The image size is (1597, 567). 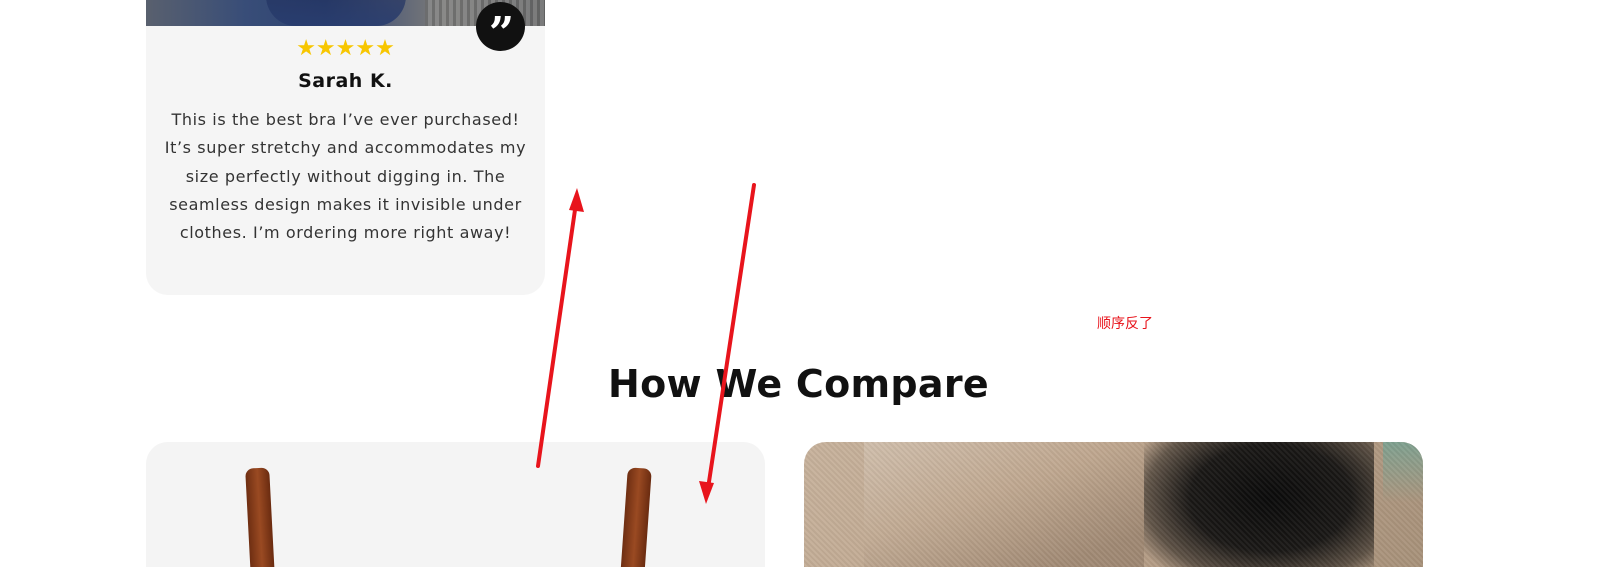 I want to click on photo-shade, so click(x=336, y=13).